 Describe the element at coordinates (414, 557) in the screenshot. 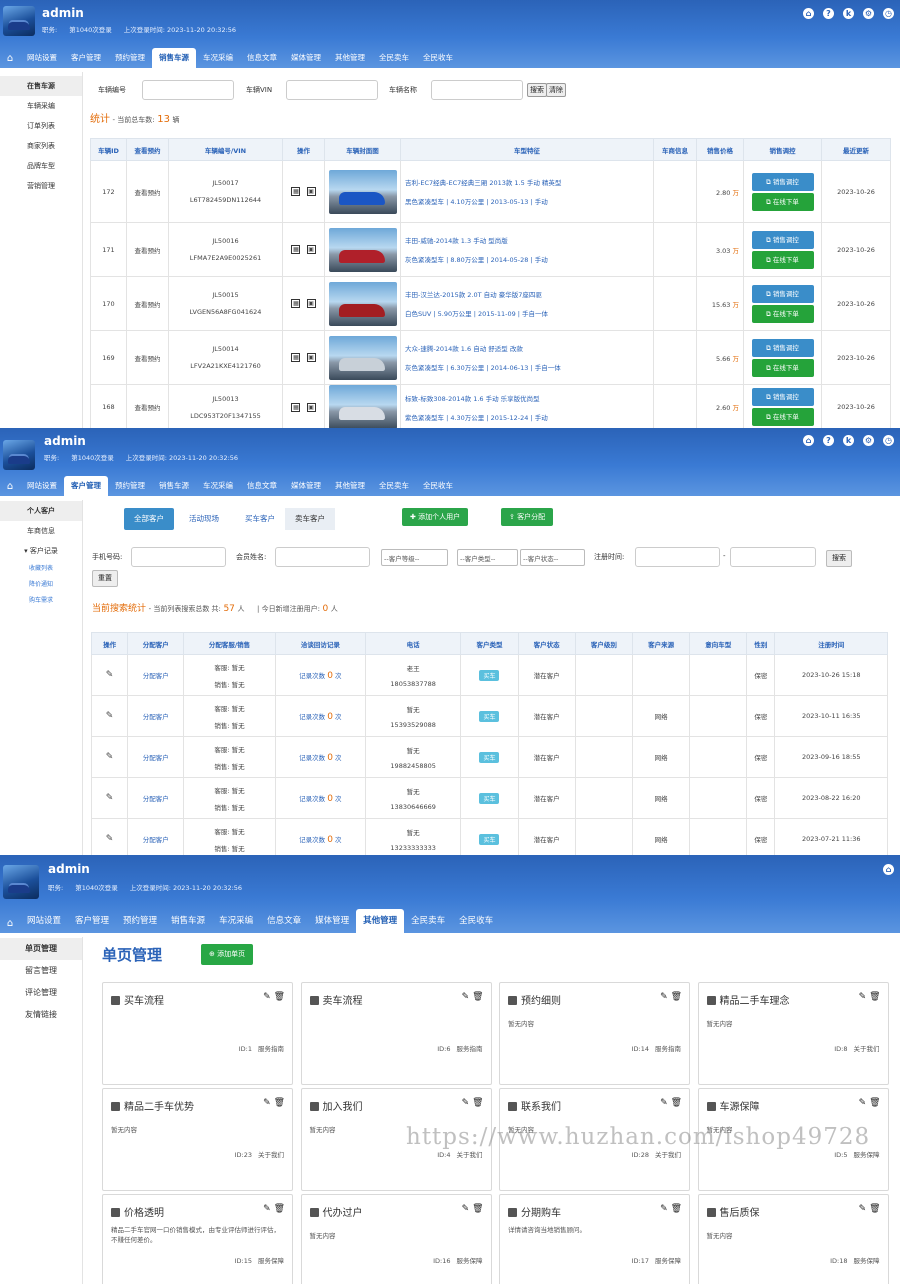

I see `level-select: --客户等级--` at that location.